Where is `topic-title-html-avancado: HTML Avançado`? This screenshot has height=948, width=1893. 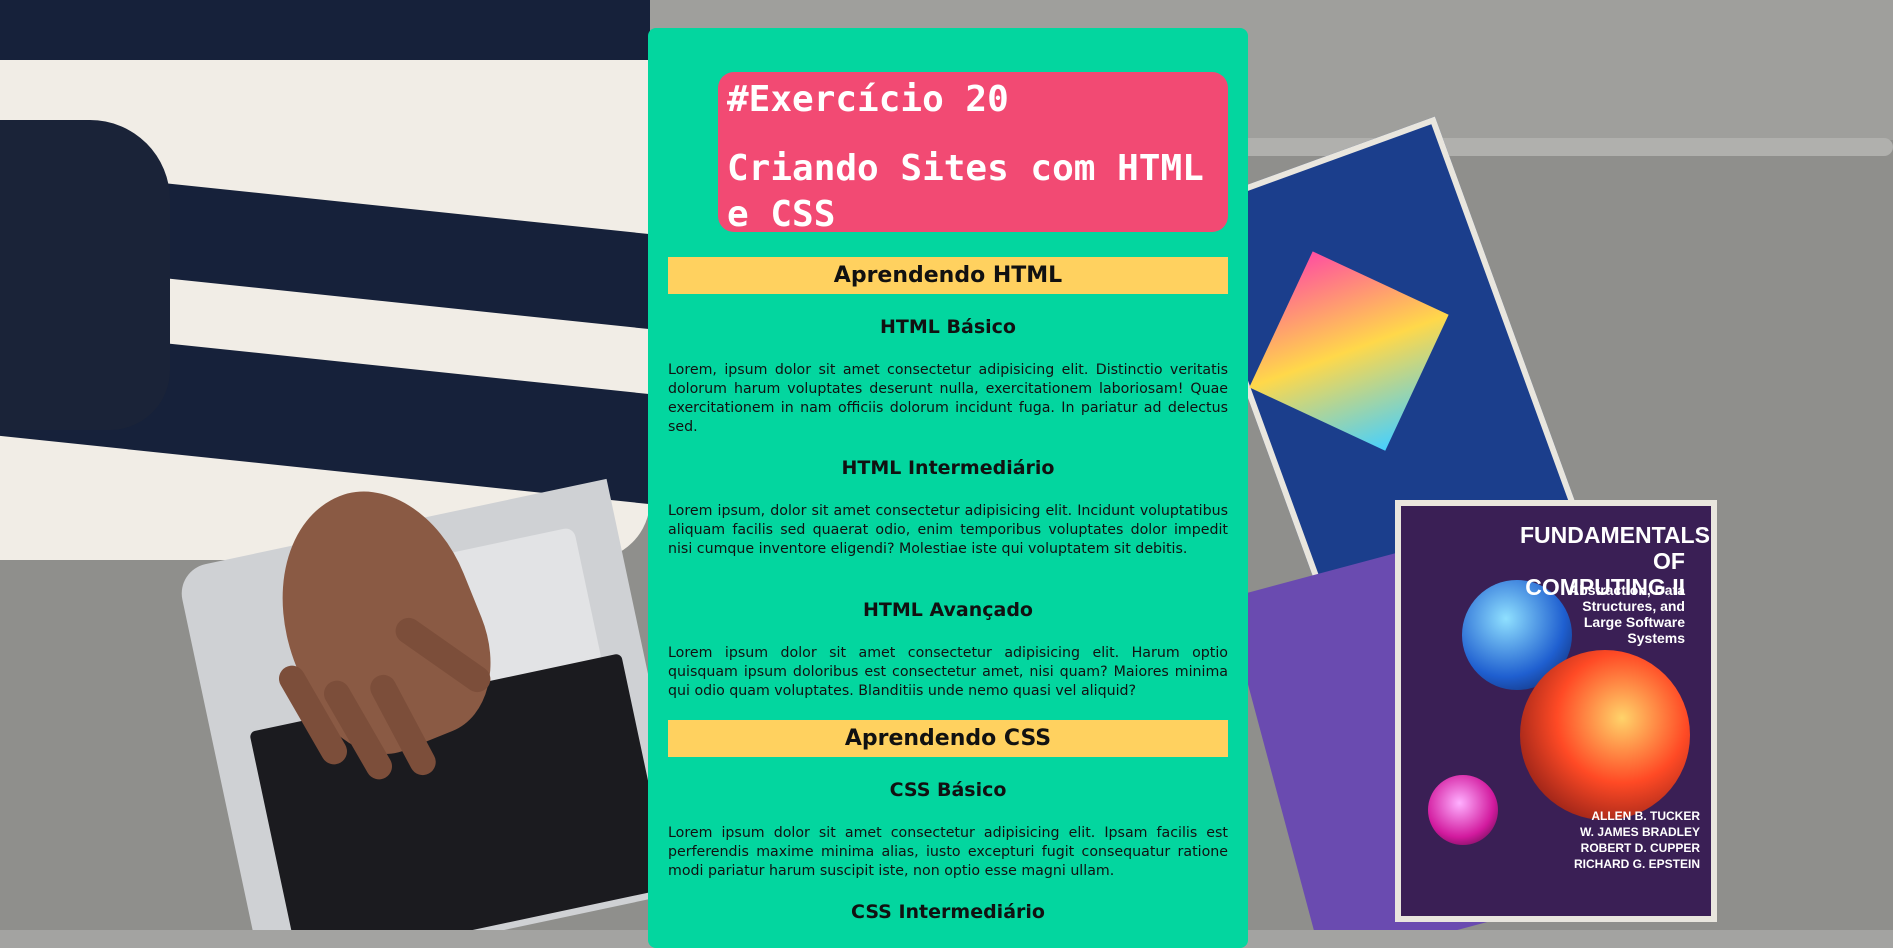
topic-title-html-avancado: HTML Avançado is located at coordinates (948, 610).